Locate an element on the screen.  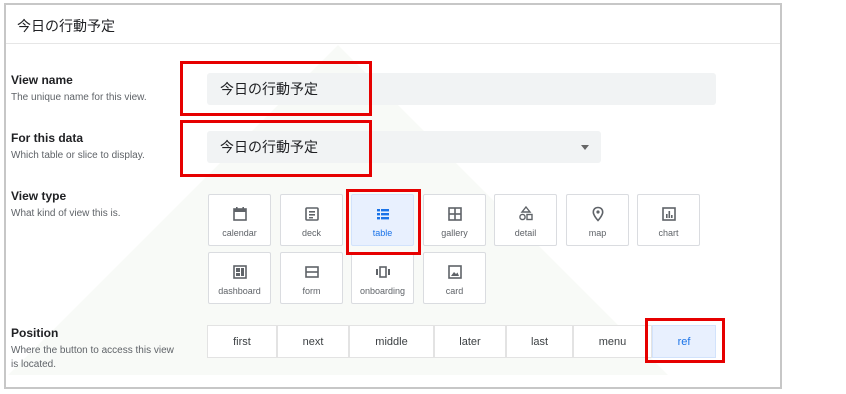
view-type-gallery: gallery is located at coordinates (454, 220).